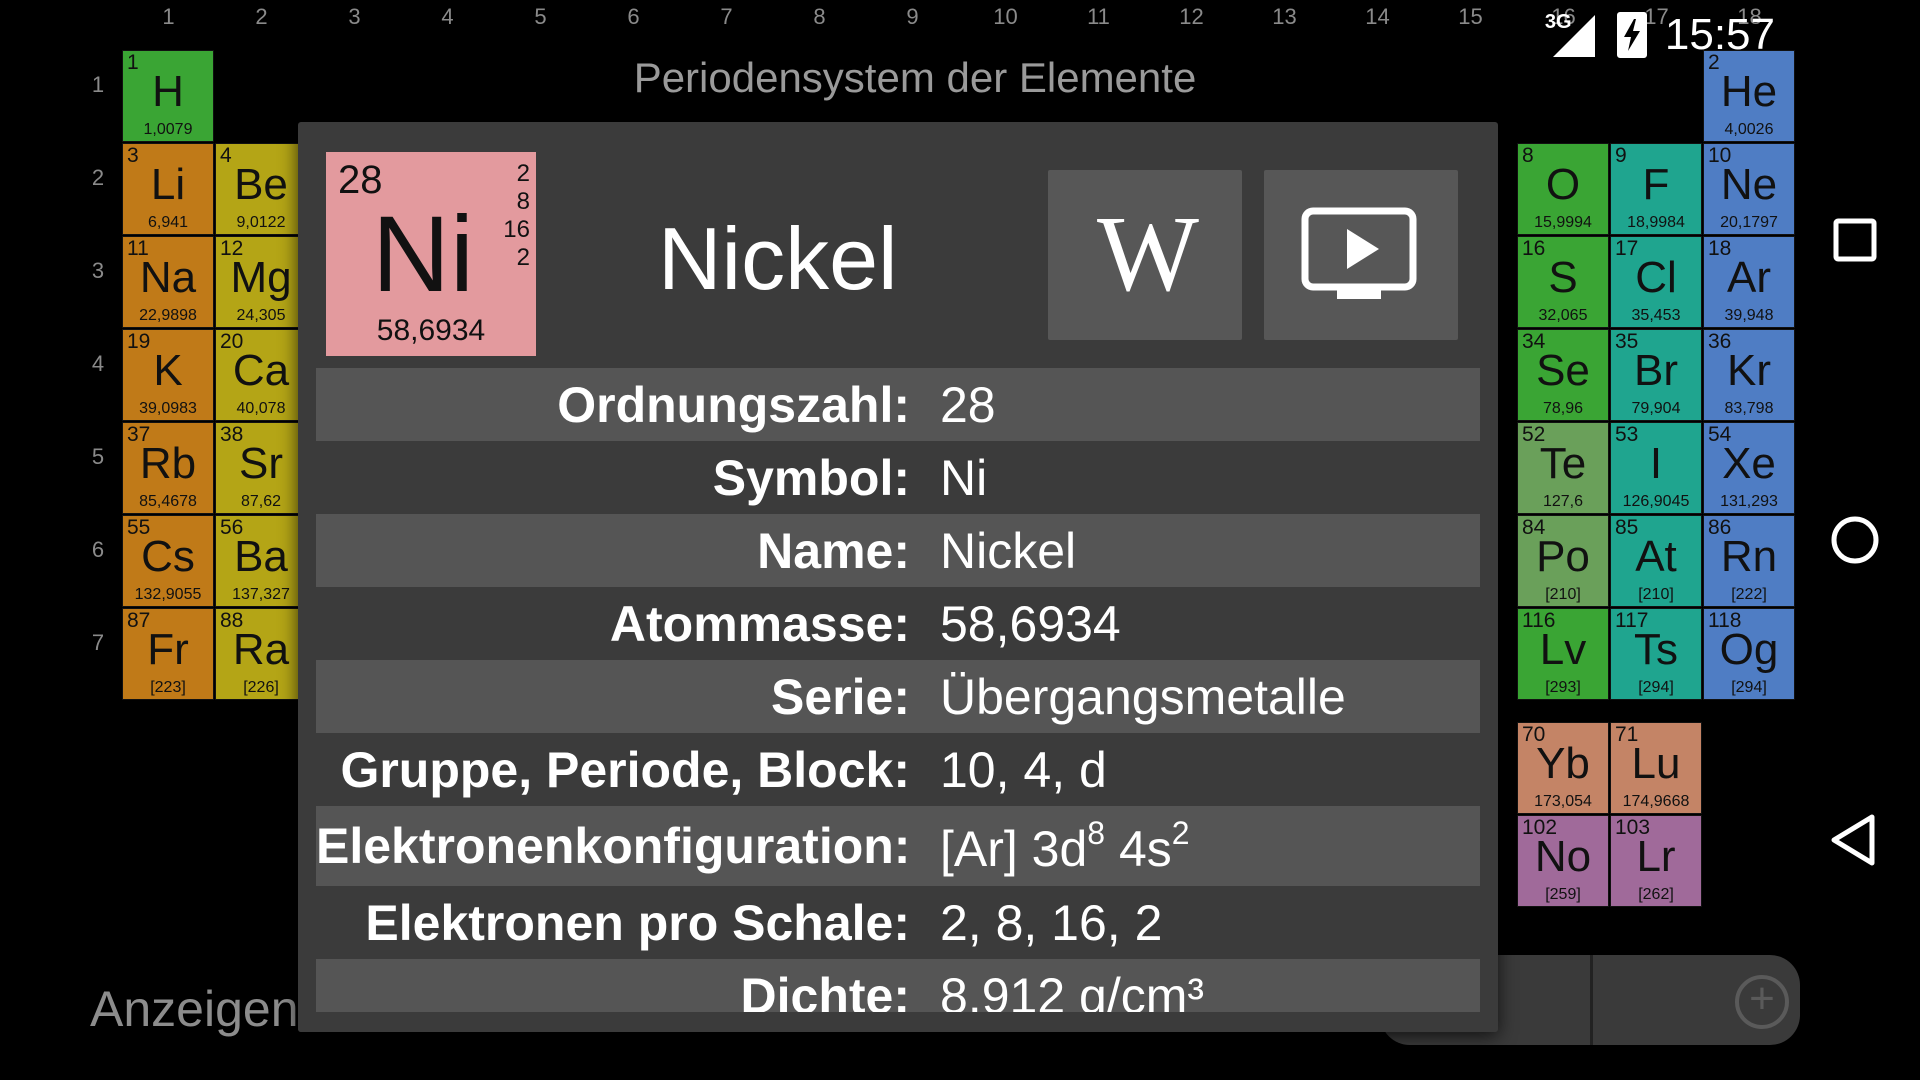 The height and width of the screenshot is (1080, 1920). I want to click on property-label: Elektronenkonfiguration:, so click(613, 846).